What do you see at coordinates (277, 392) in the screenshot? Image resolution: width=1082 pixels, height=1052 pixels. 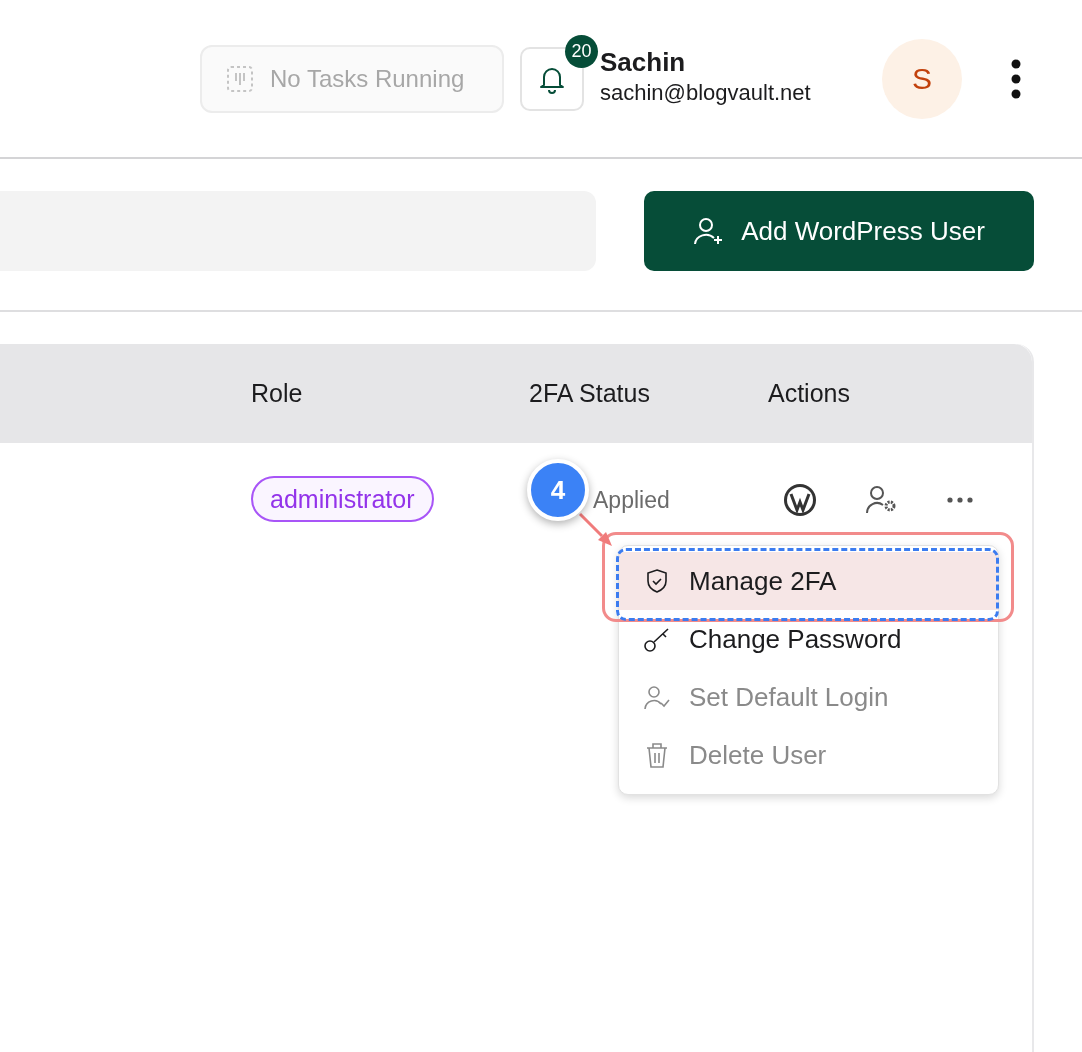 I see `column-header: Role` at bounding box center [277, 392].